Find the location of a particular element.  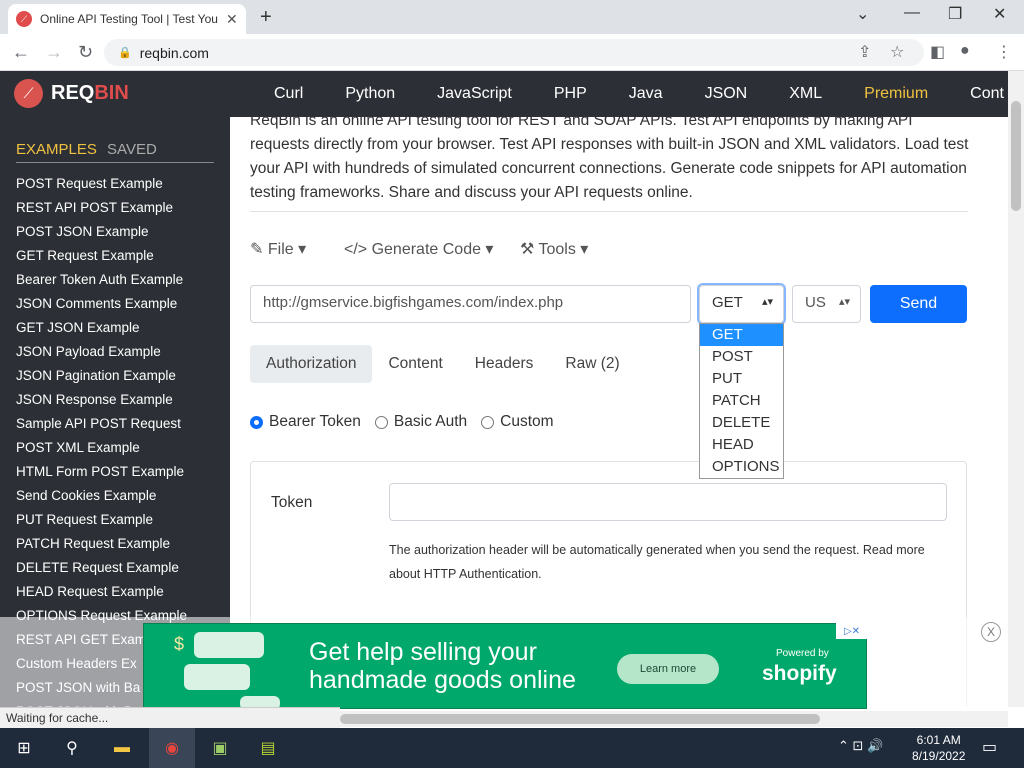

tab-content: Content is located at coordinates (415, 364).